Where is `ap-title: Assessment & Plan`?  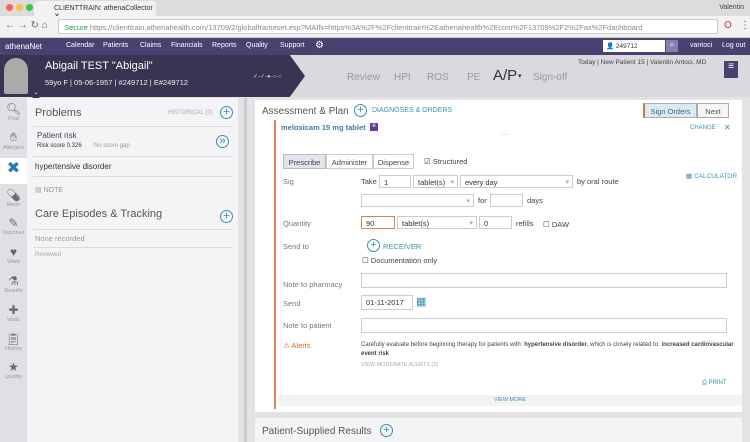
ap-title: Assessment & Plan is located at coordinates (305, 111).